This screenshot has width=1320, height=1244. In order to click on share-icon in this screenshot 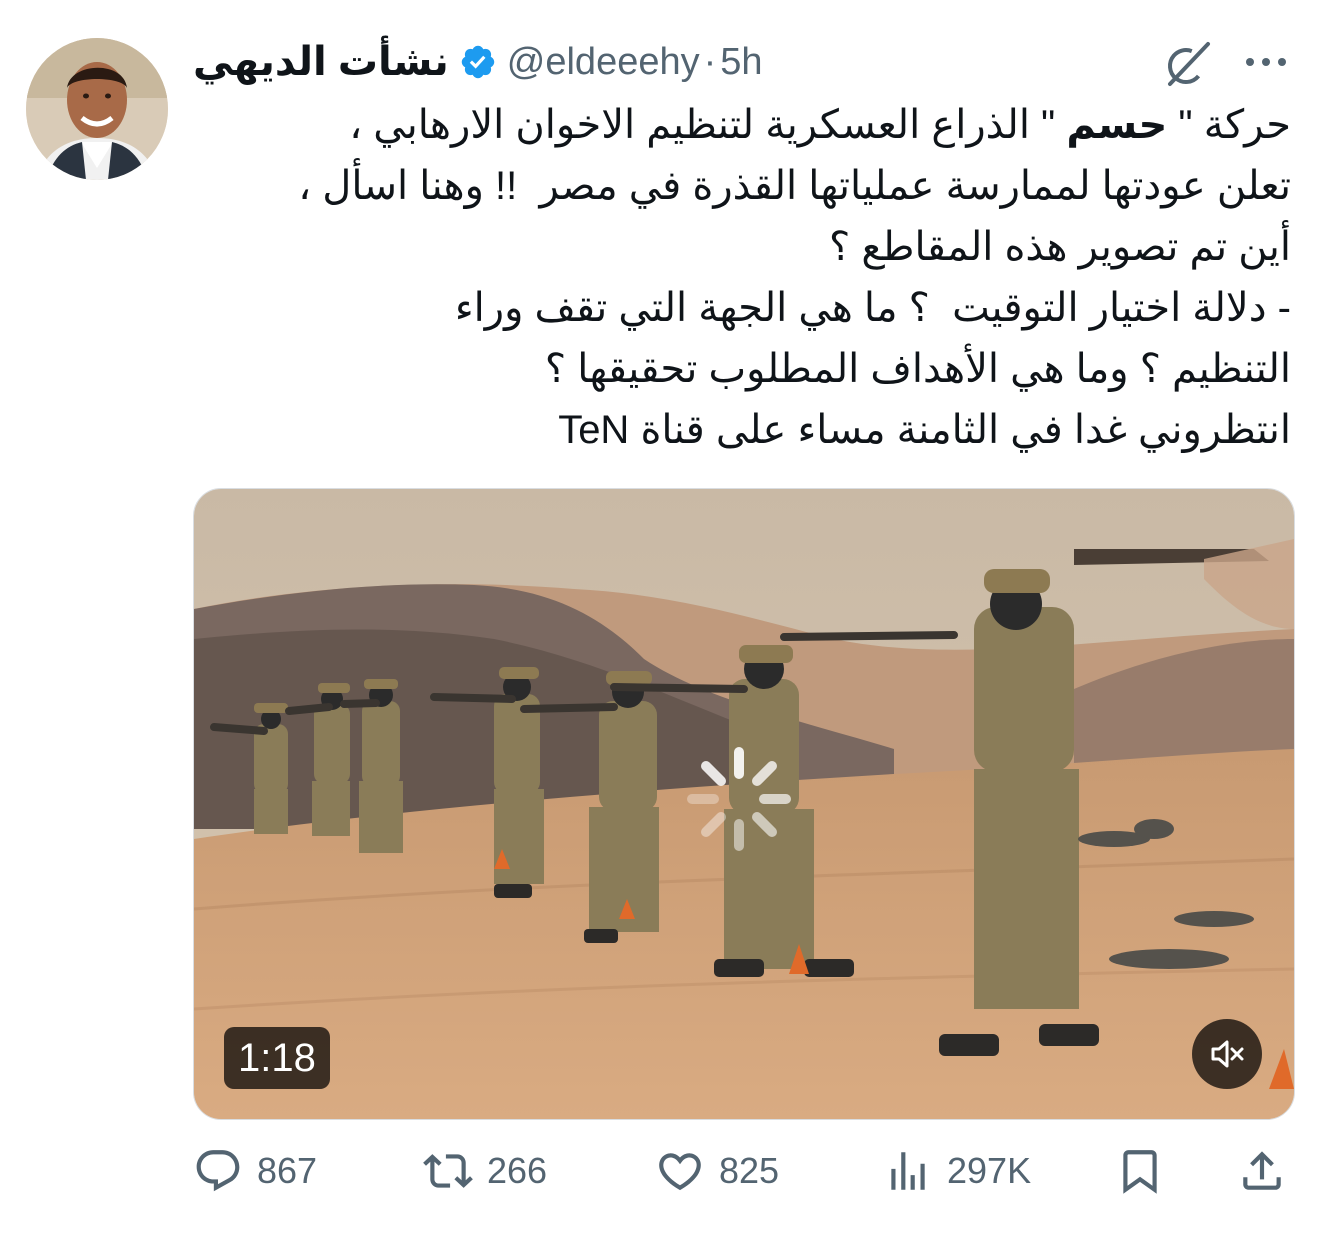, I will do `click(1262, 1170)`.